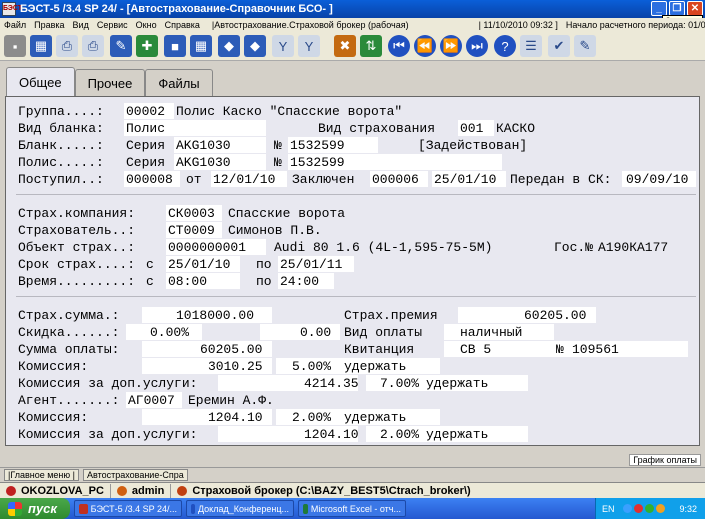 The height and width of the screenshot is (519, 705). I want to click on sort-icon: ⇅, so click(371, 46).